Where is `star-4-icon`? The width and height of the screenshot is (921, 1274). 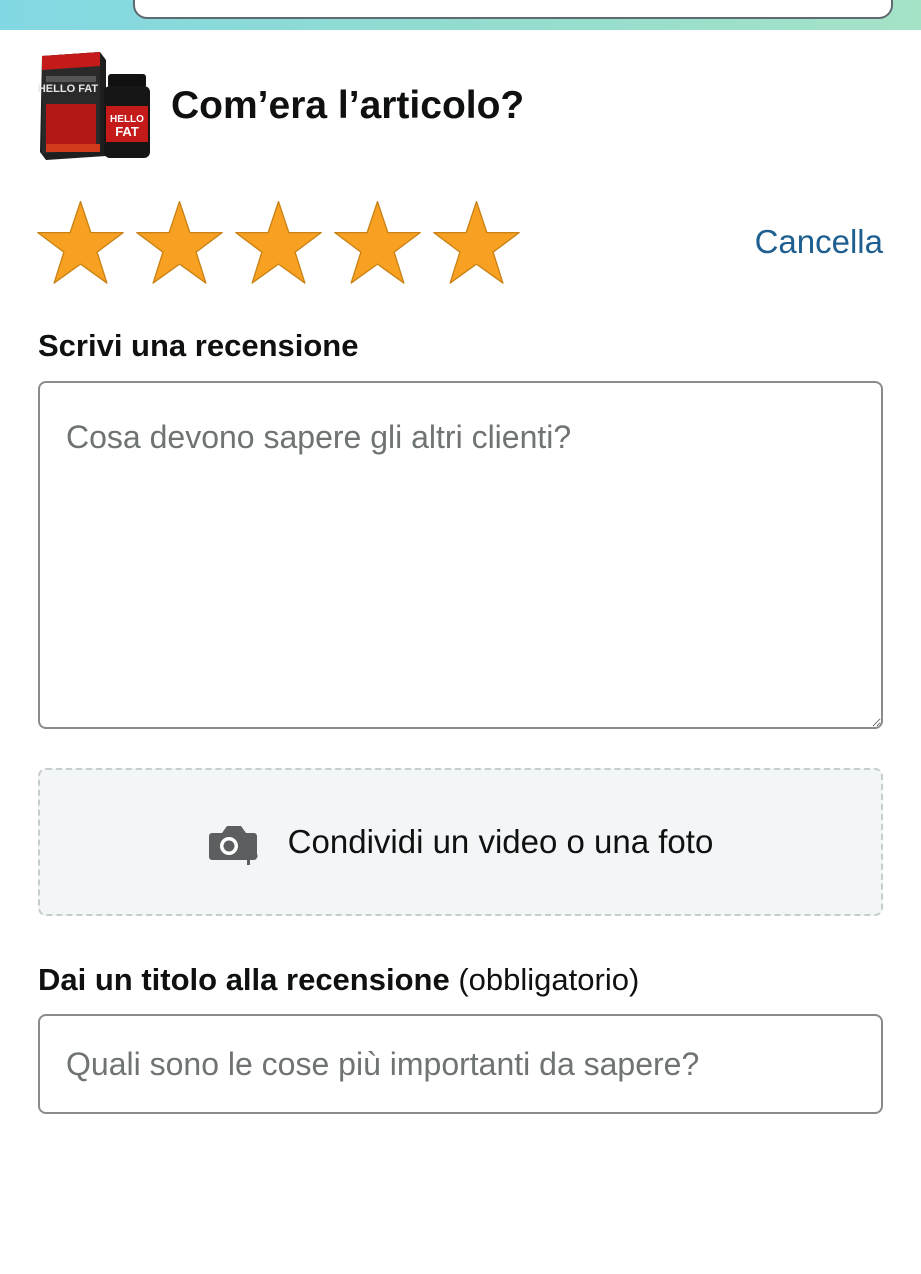 star-4-icon is located at coordinates (377, 243).